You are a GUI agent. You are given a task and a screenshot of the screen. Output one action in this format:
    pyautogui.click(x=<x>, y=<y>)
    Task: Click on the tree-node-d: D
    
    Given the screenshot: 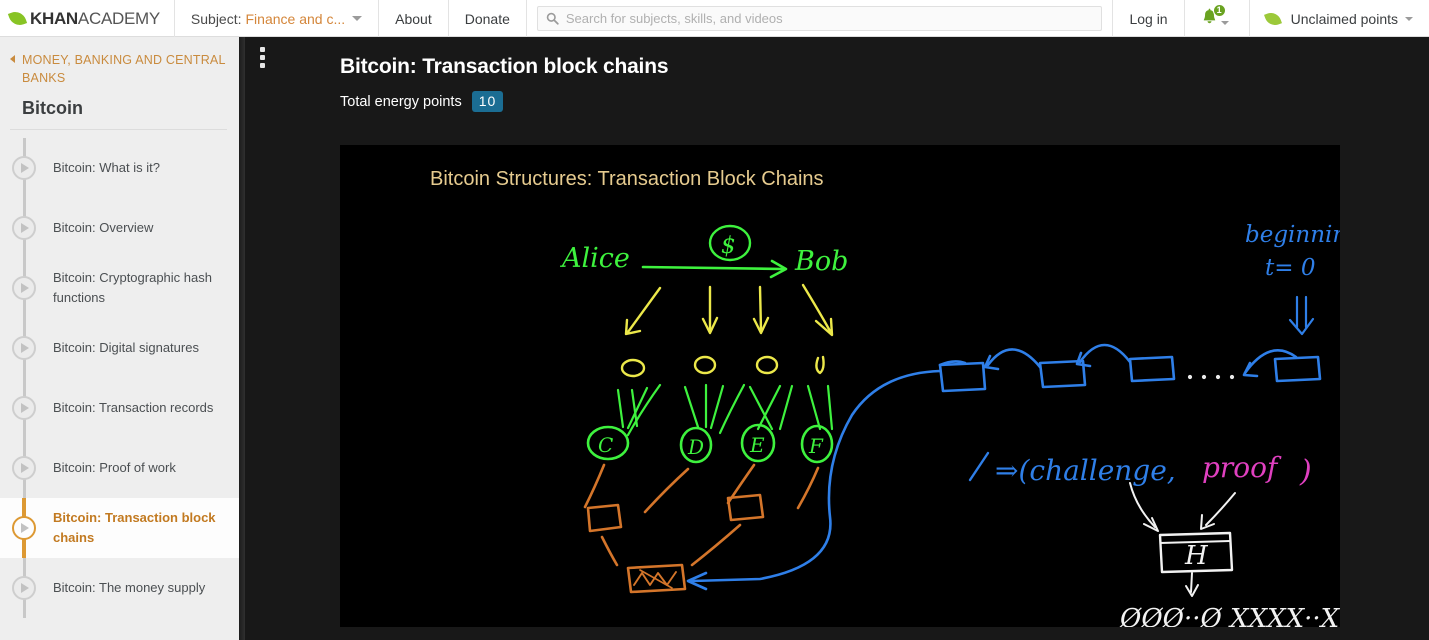 What is the action you would take?
    pyautogui.click(x=695, y=447)
    